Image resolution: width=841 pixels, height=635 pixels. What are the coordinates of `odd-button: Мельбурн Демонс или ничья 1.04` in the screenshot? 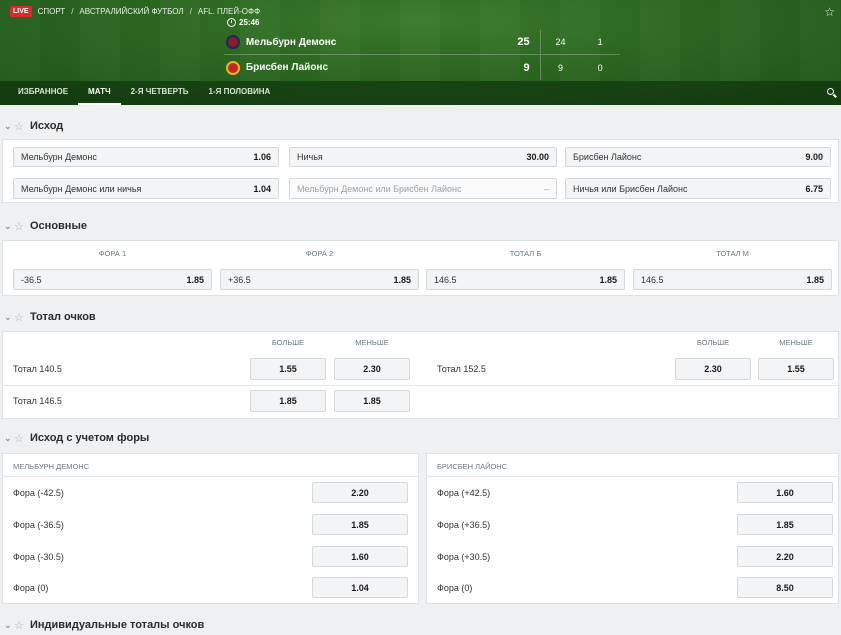 It's located at (146, 188).